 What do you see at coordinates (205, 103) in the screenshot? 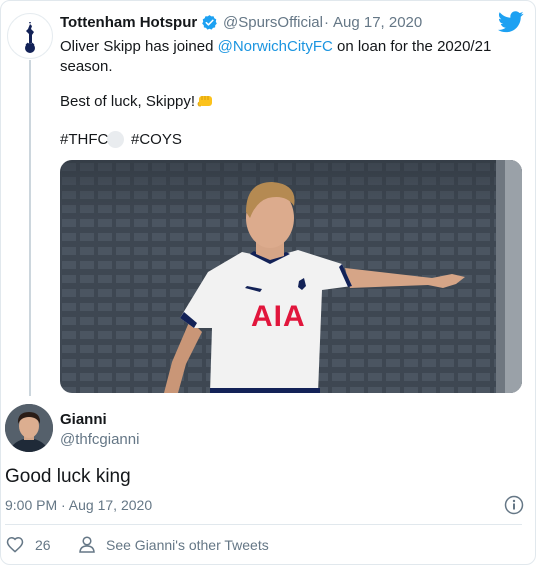
I see `fist-emoji-icon` at bounding box center [205, 103].